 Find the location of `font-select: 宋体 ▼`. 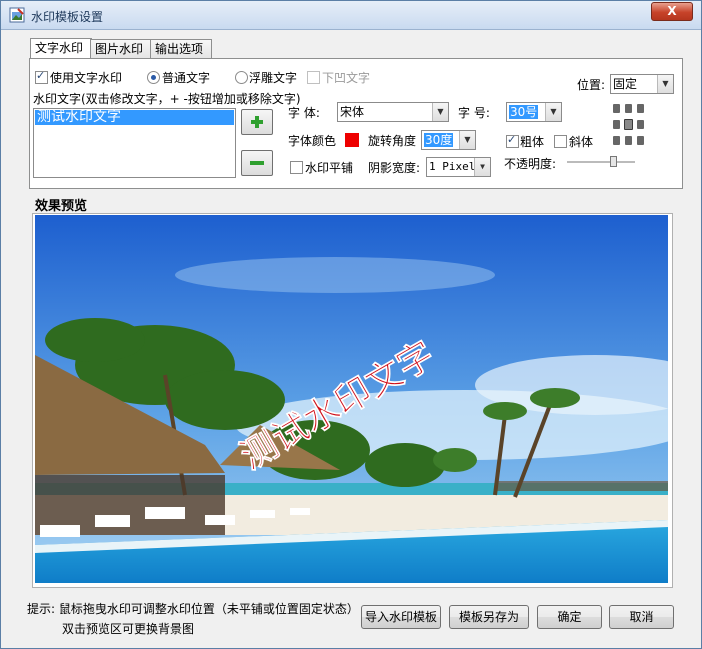

font-select: 宋体 ▼ is located at coordinates (393, 112).